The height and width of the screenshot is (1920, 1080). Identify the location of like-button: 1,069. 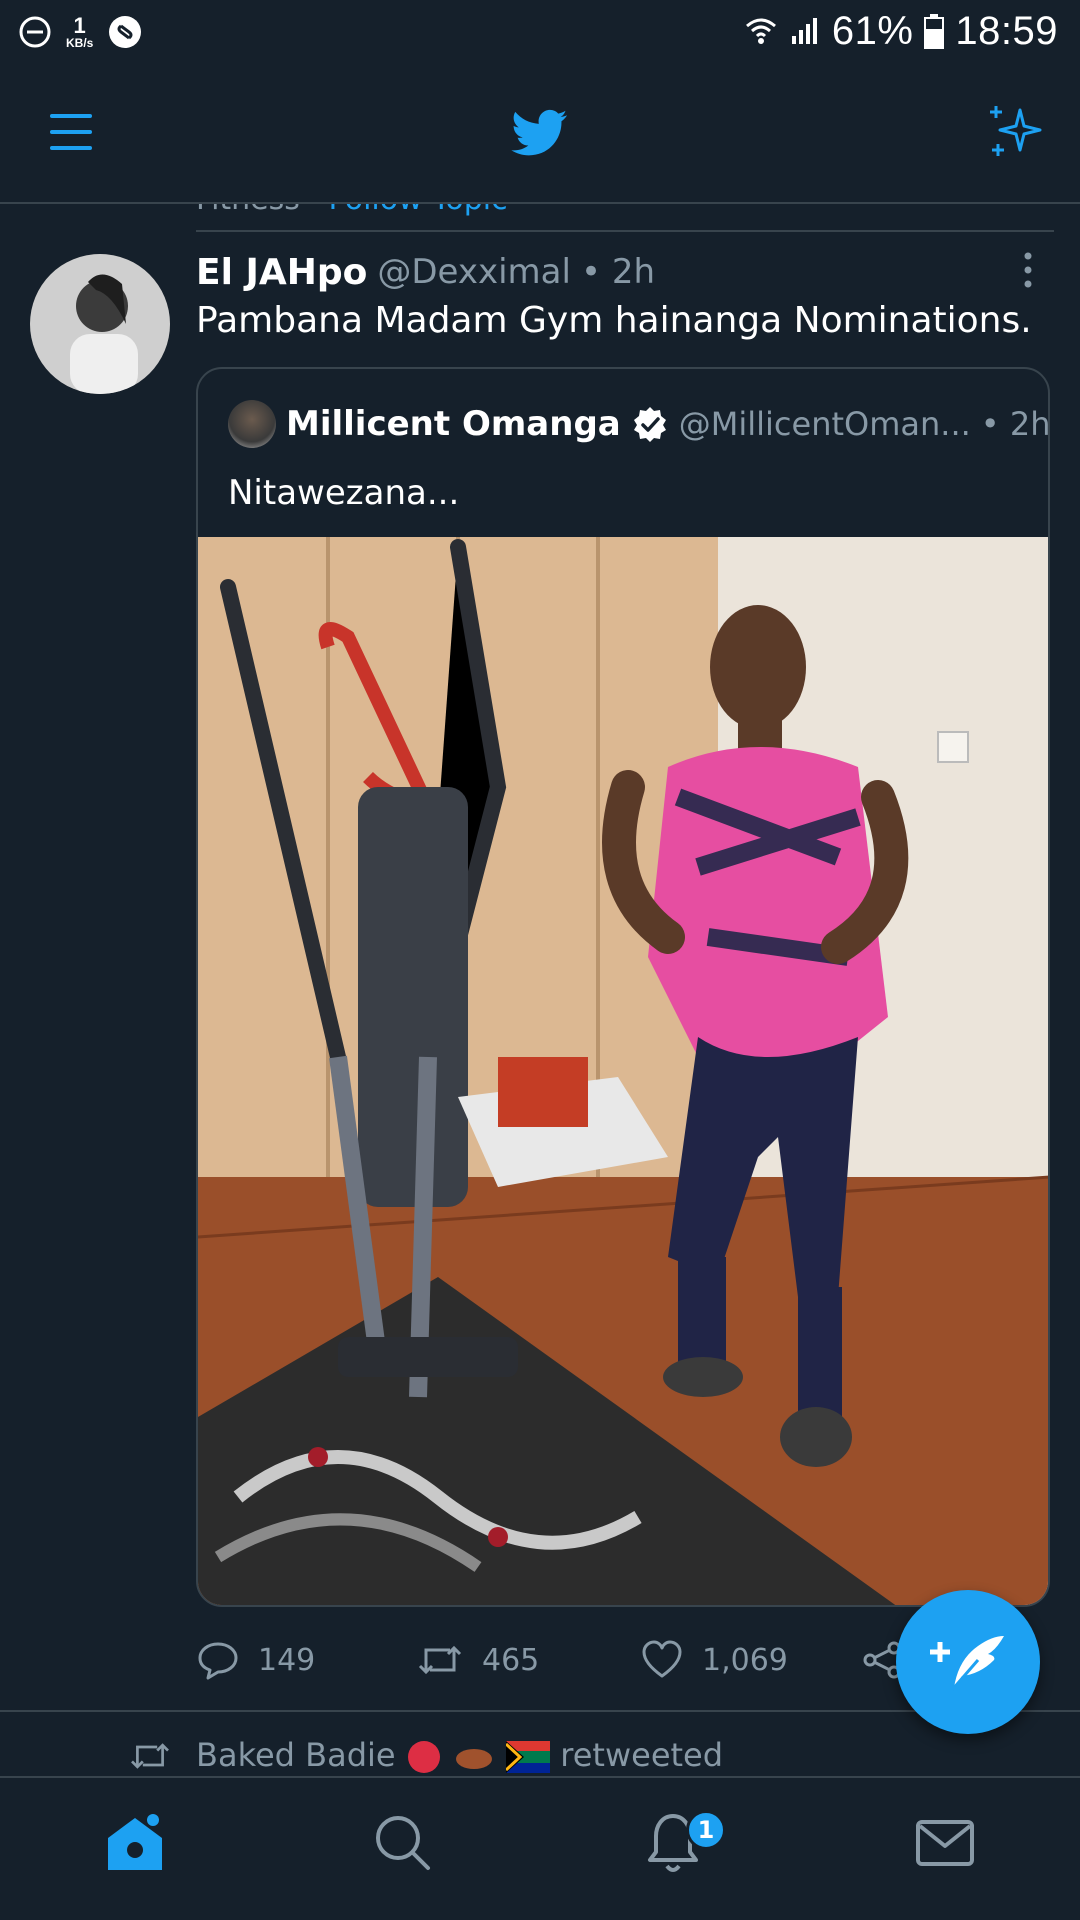
(714, 1660).